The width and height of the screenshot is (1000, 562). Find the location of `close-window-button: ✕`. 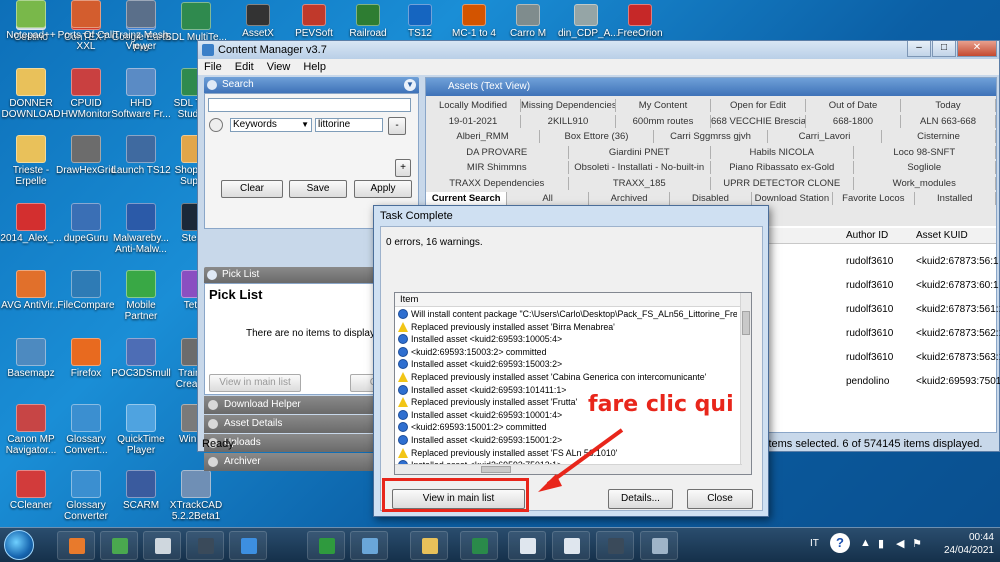

close-window-button: ✕ is located at coordinates (977, 49).